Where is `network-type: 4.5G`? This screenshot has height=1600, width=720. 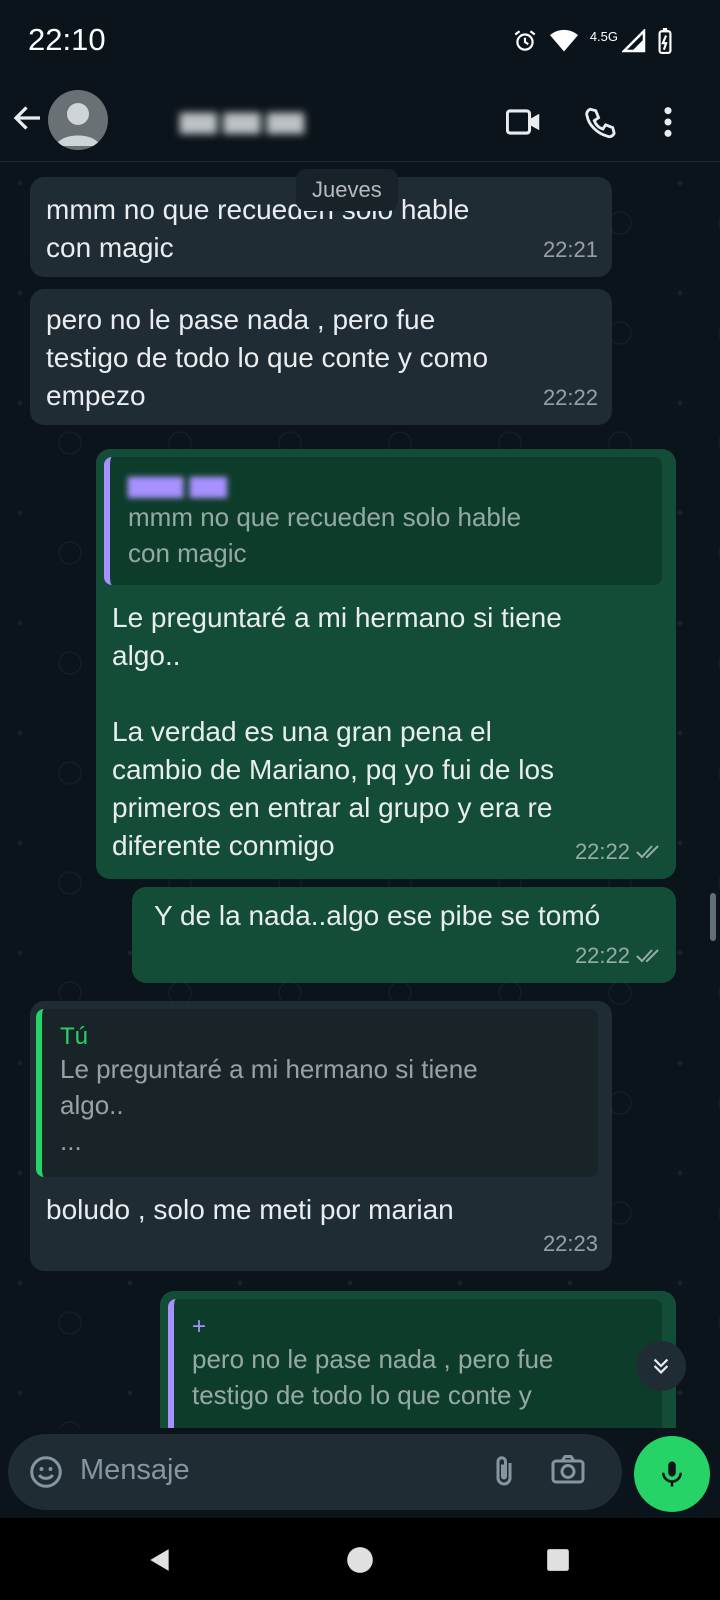 network-type: 4.5G is located at coordinates (603, 36).